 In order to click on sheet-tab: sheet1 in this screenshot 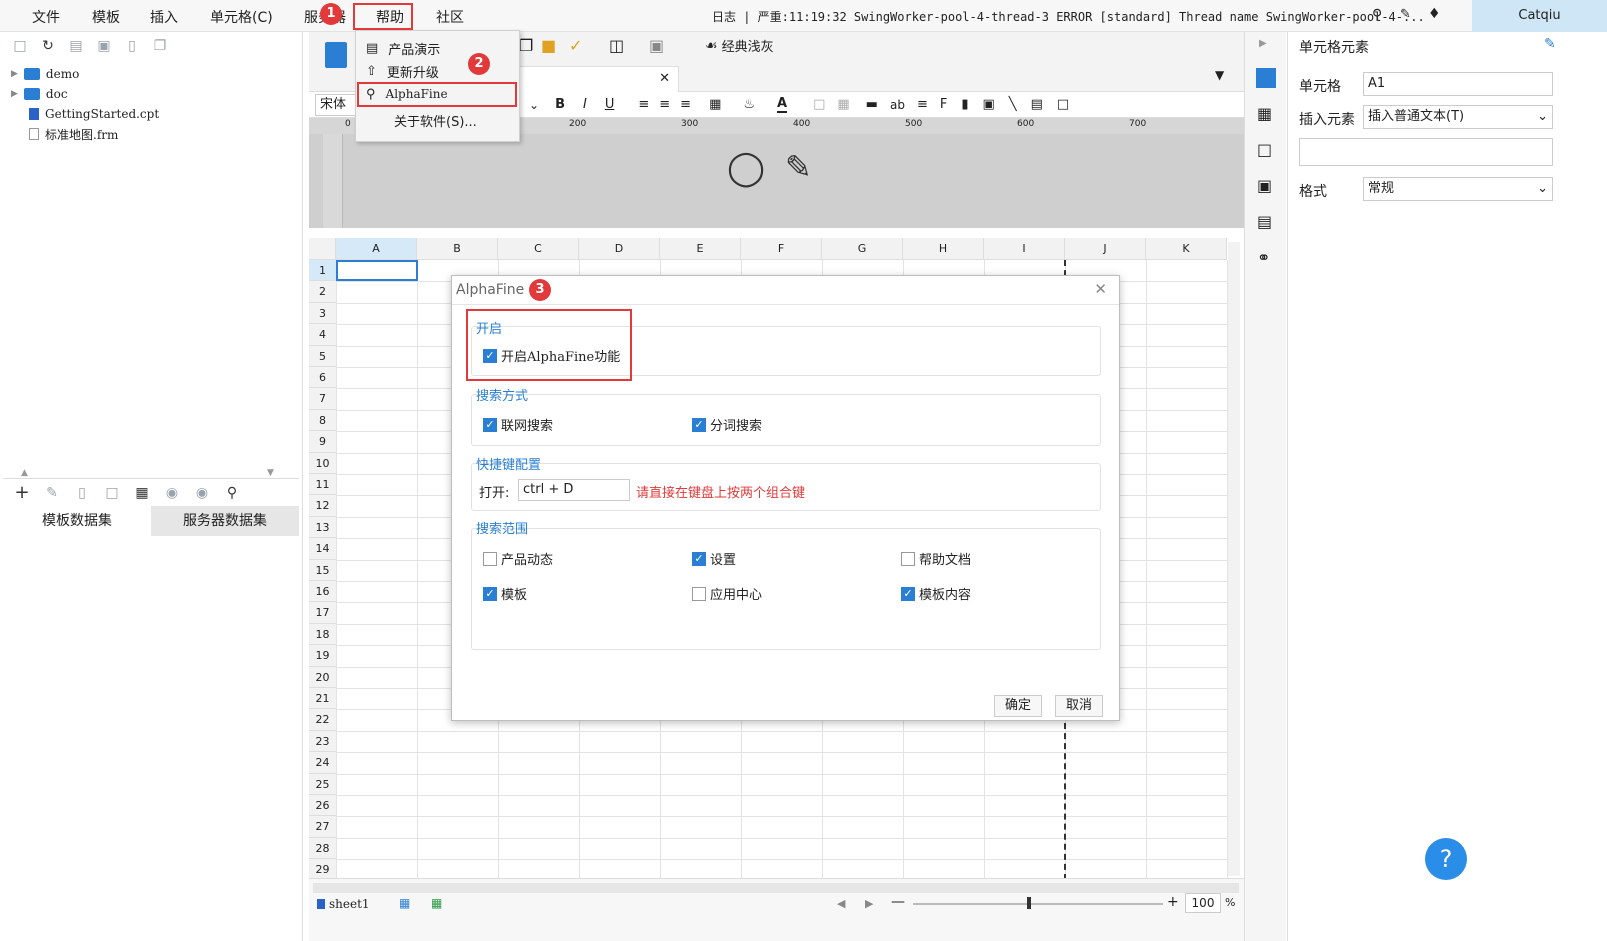, I will do `click(343, 904)`.